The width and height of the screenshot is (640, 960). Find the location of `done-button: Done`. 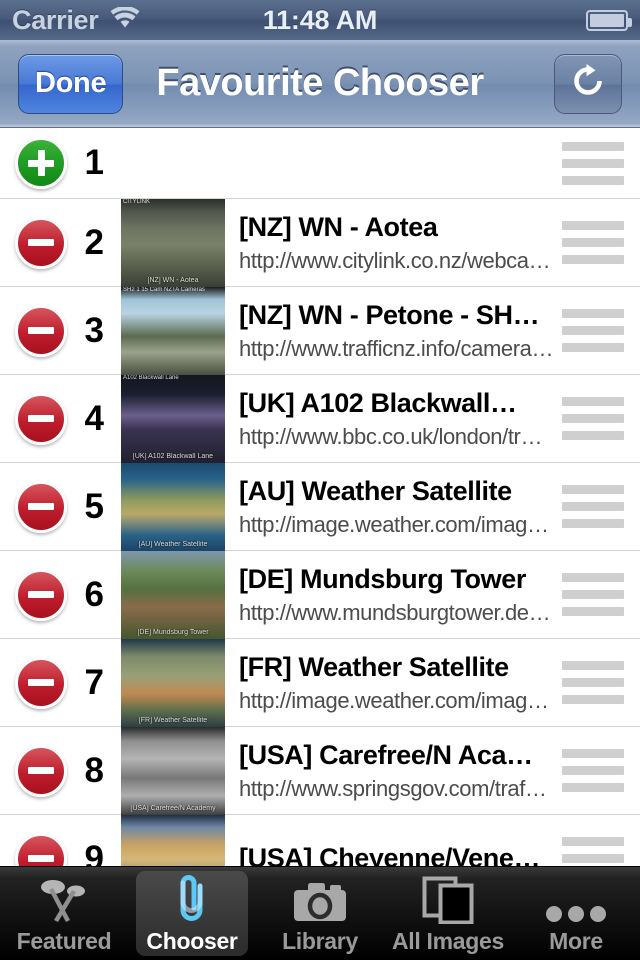

done-button: Done is located at coordinates (71, 83).